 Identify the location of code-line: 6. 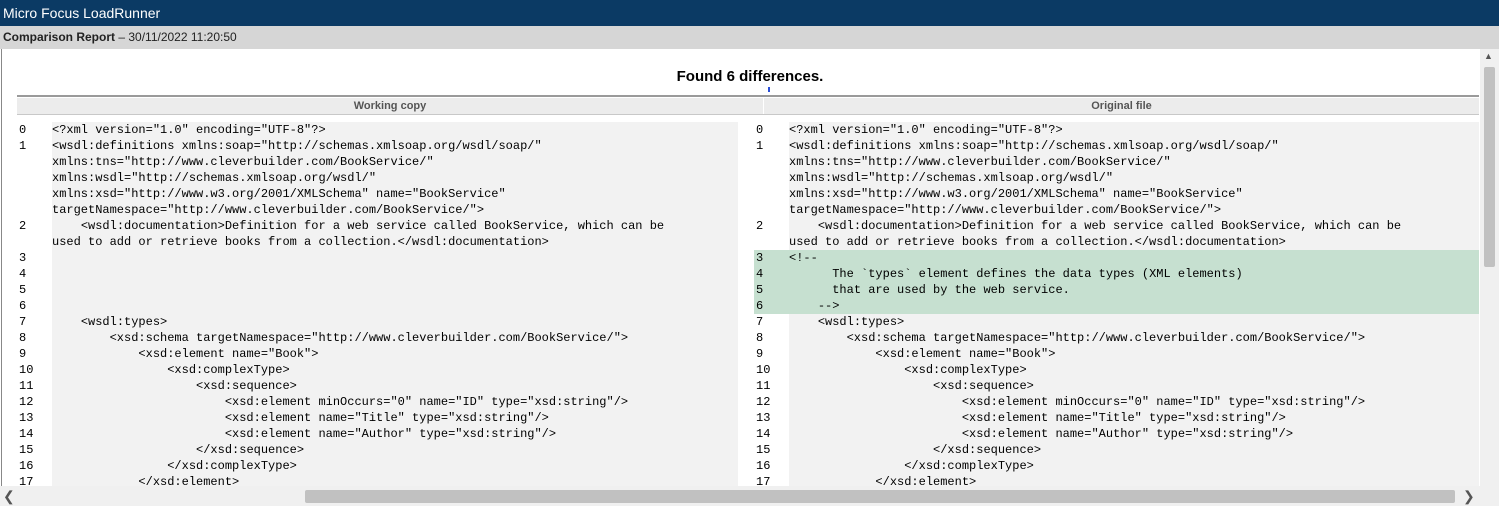
(377, 306).